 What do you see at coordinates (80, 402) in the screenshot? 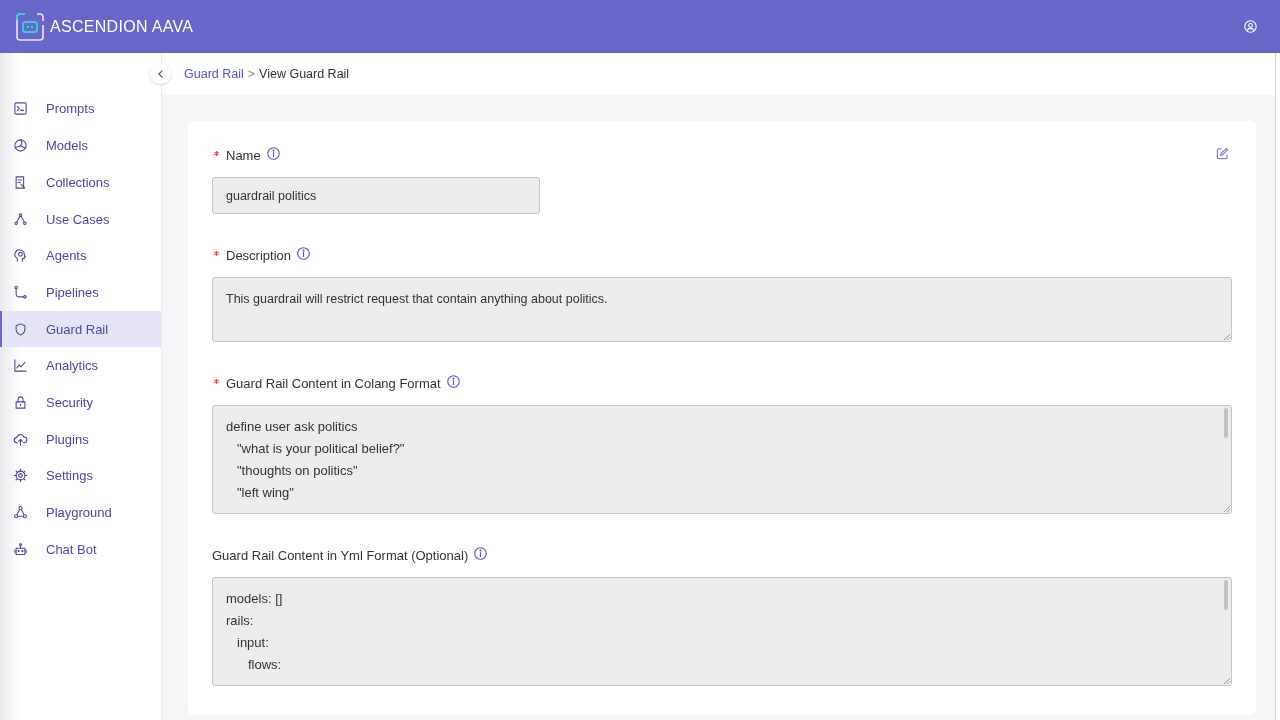
I see `sidebar-item: Security` at bounding box center [80, 402].